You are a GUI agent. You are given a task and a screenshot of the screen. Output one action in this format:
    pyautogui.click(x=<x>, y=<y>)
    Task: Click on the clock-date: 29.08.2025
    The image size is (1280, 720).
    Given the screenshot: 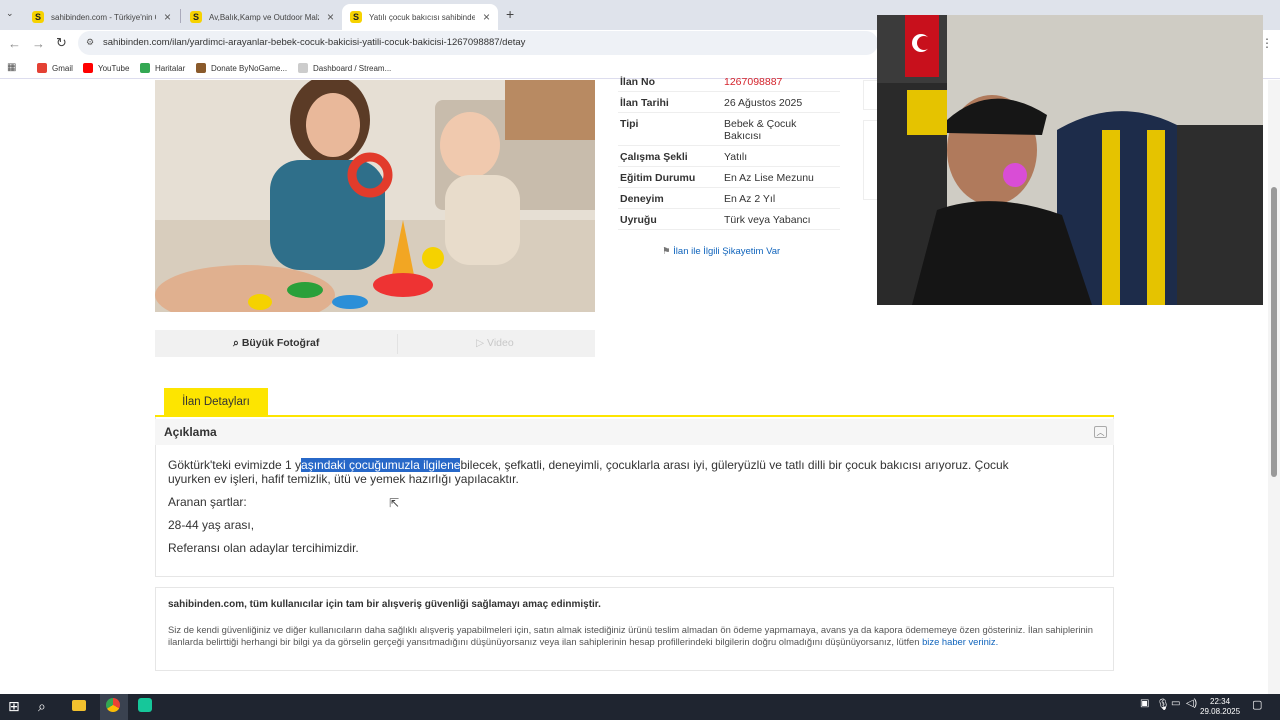 What is the action you would take?
    pyautogui.click(x=1220, y=711)
    